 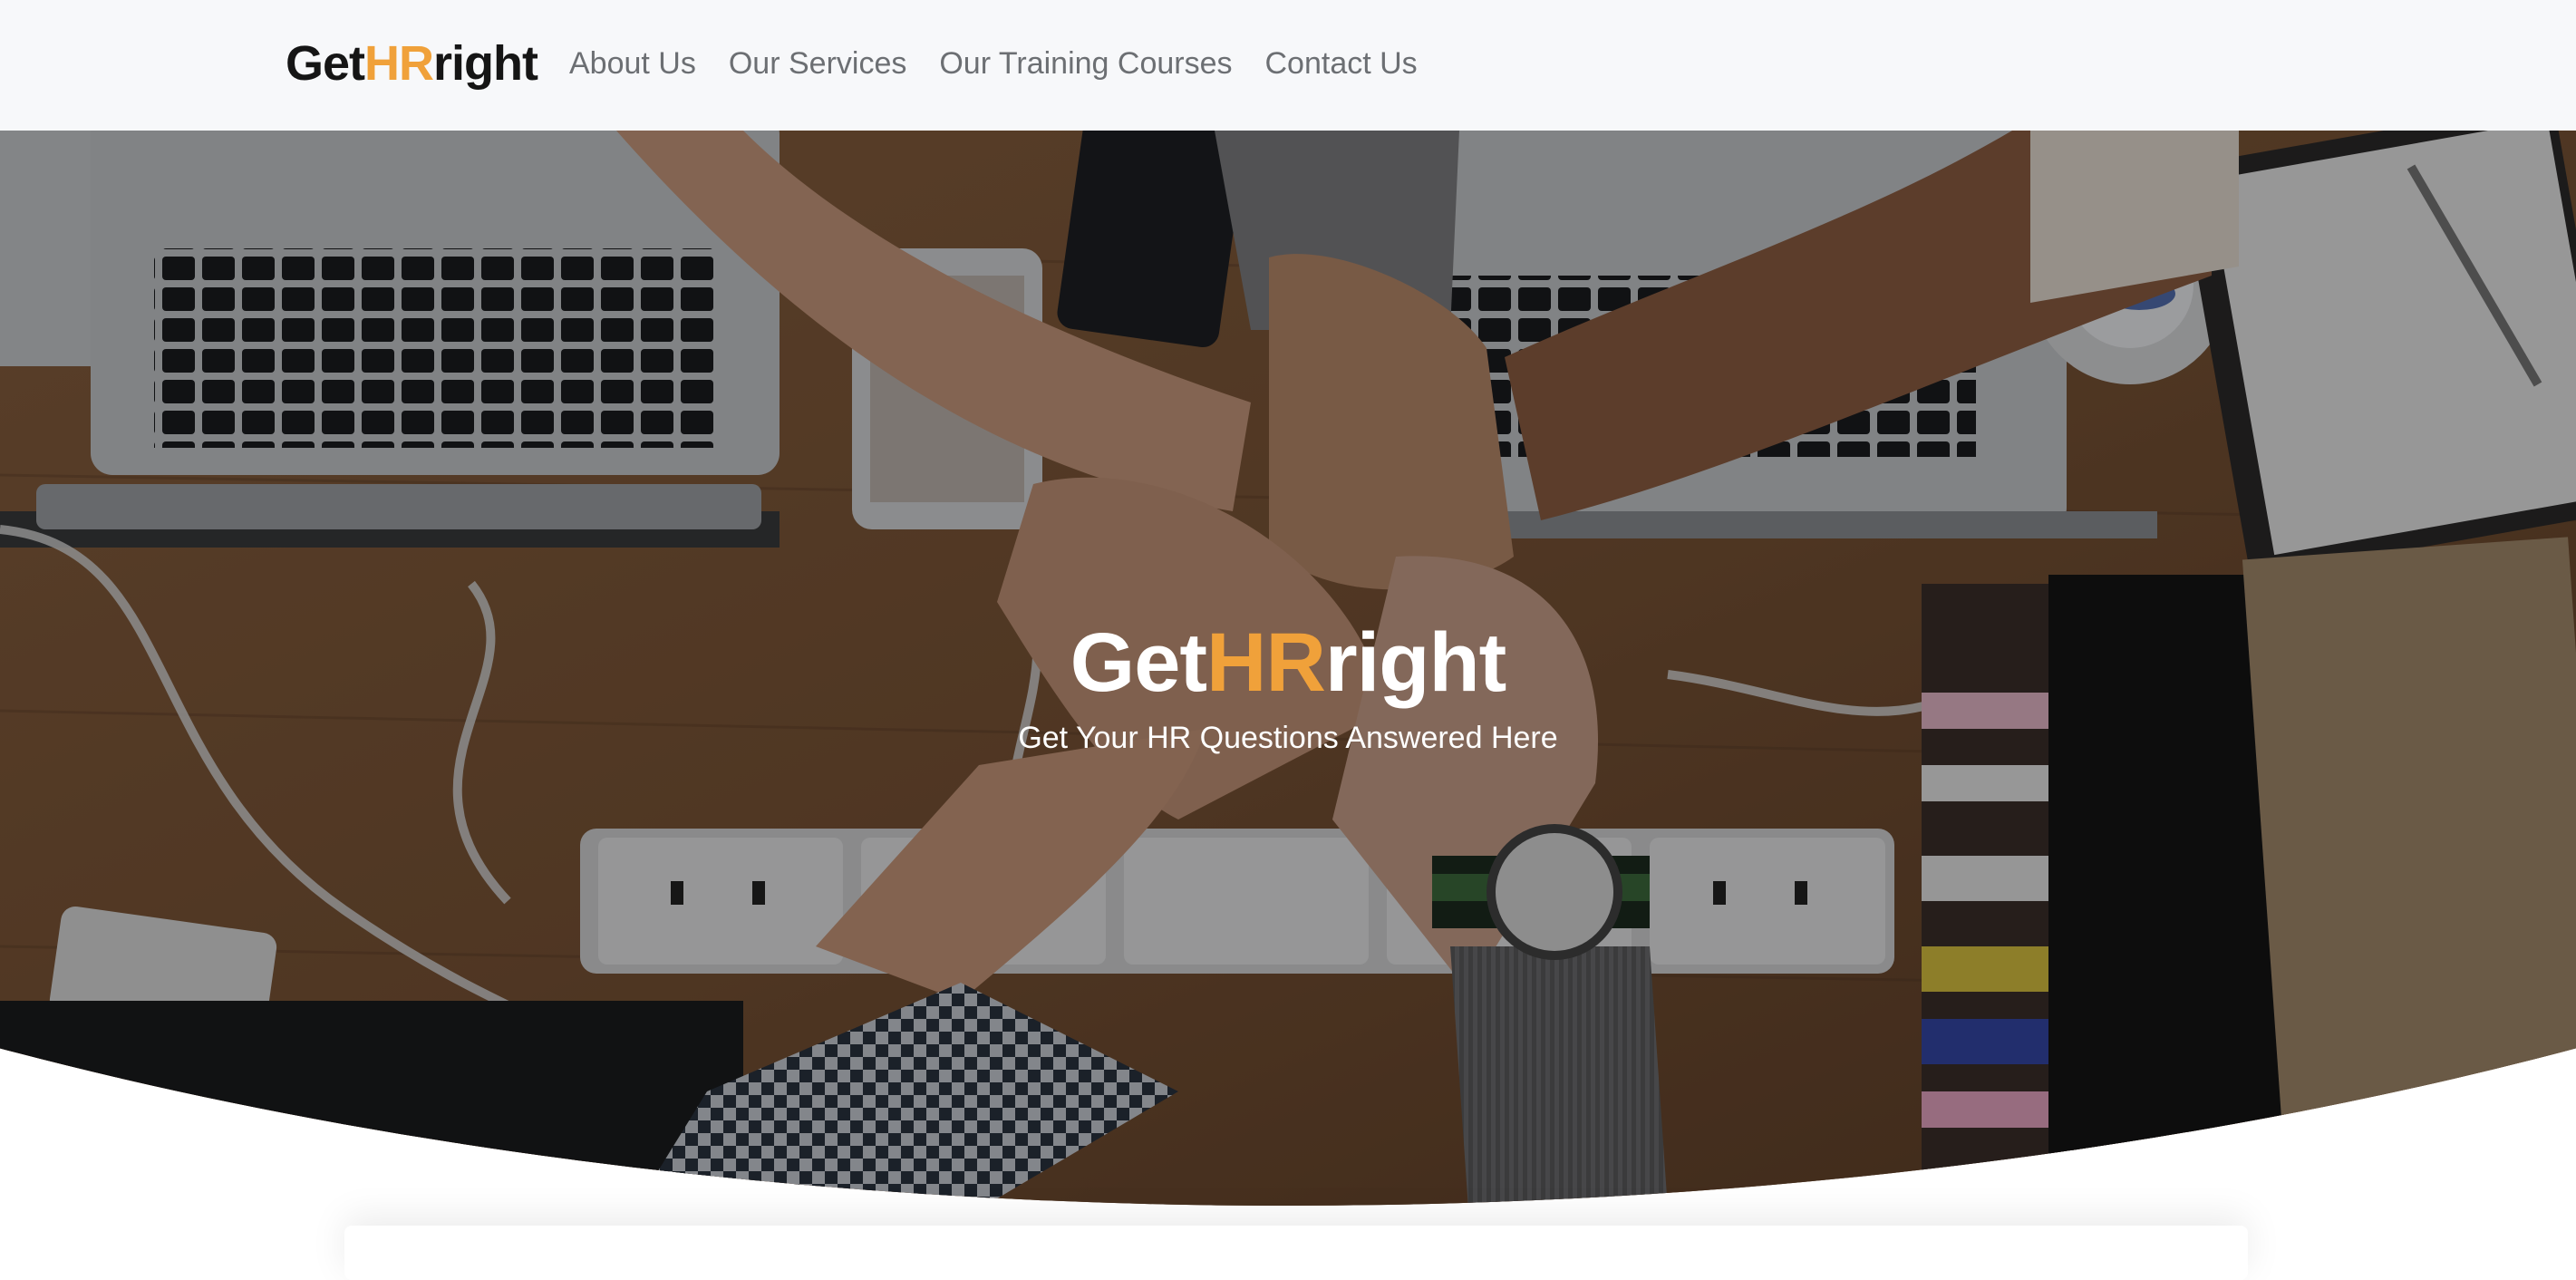 What do you see at coordinates (1138, 662) in the screenshot?
I see `hero-title-prefix: Get` at bounding box center [1138, 662].